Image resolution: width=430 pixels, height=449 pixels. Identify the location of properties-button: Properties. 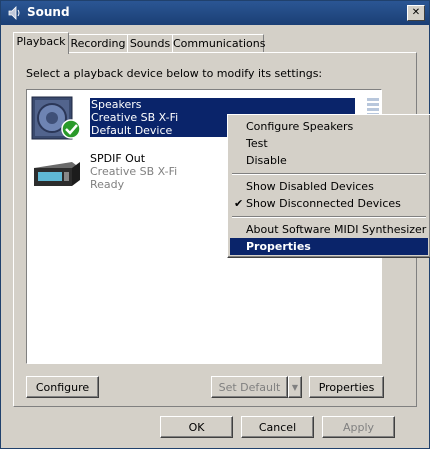
(346, 387).